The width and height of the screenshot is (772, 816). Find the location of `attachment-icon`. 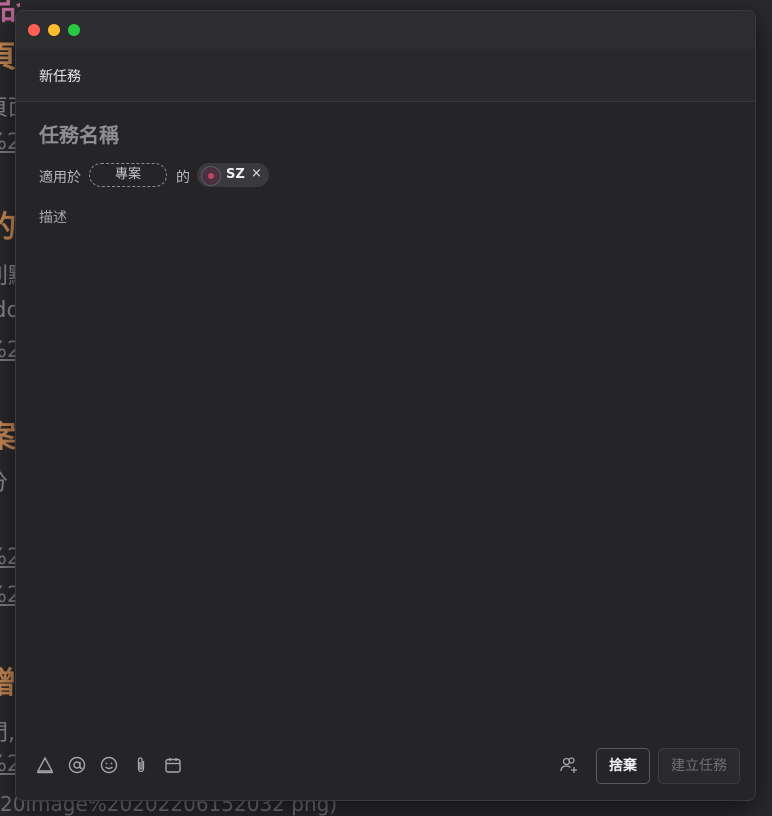

attachment-icon is located at coordinates (141, 765).